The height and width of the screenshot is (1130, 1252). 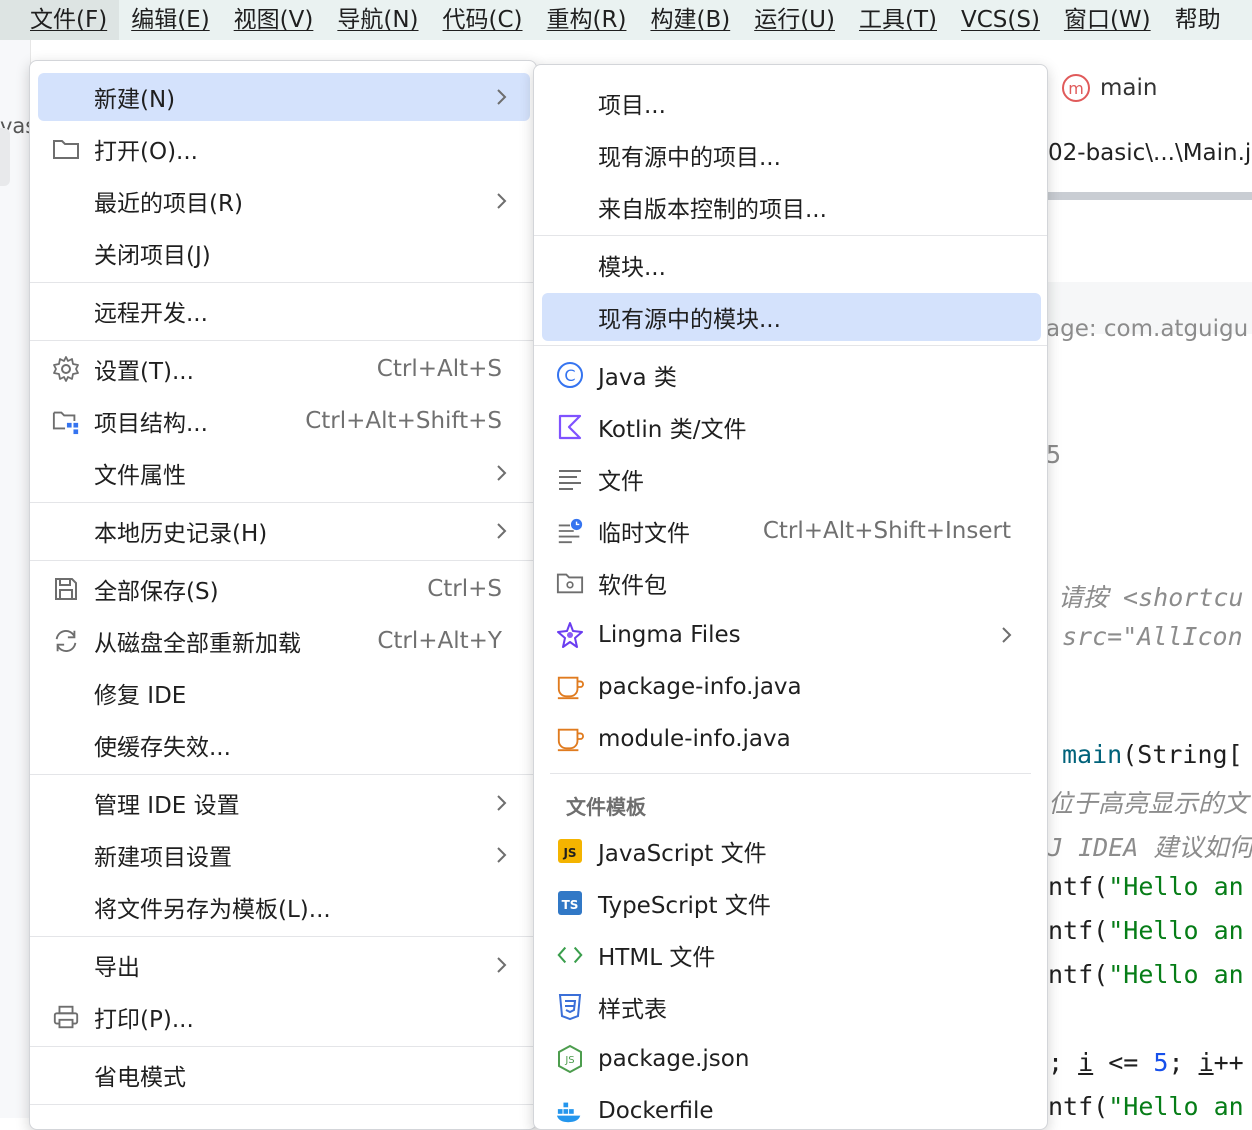 I want to click on menu-item-export: 导出, so click(x=284, y=965).